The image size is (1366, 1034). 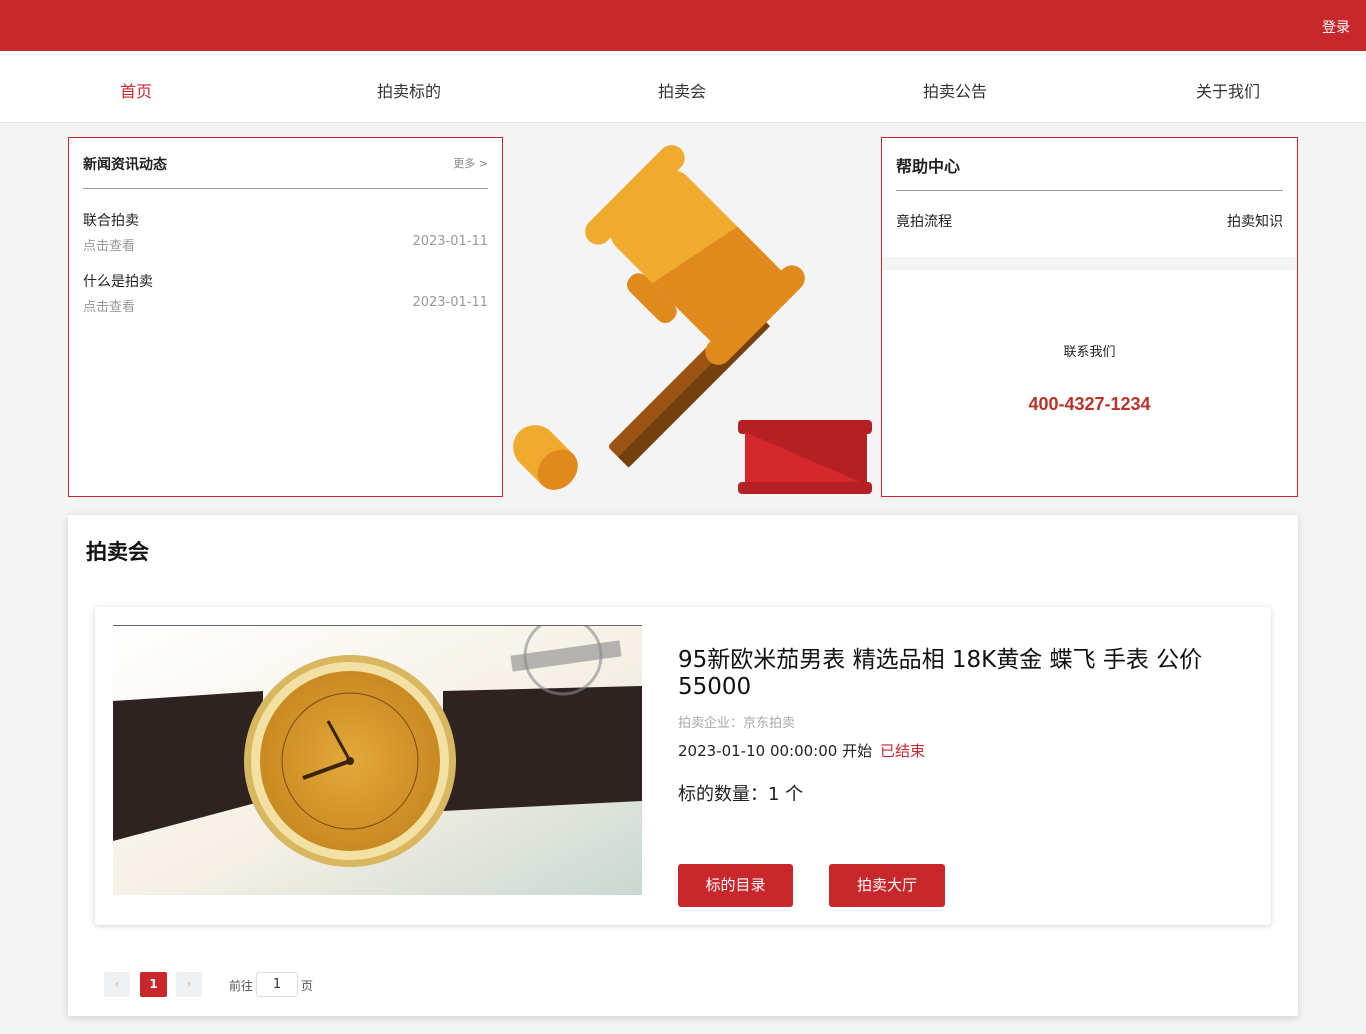 What do you see at coordinates (1228, 90) in the screenshot?
I see `nav-item-about: 关于我们` at bounding box center [1228, 90].